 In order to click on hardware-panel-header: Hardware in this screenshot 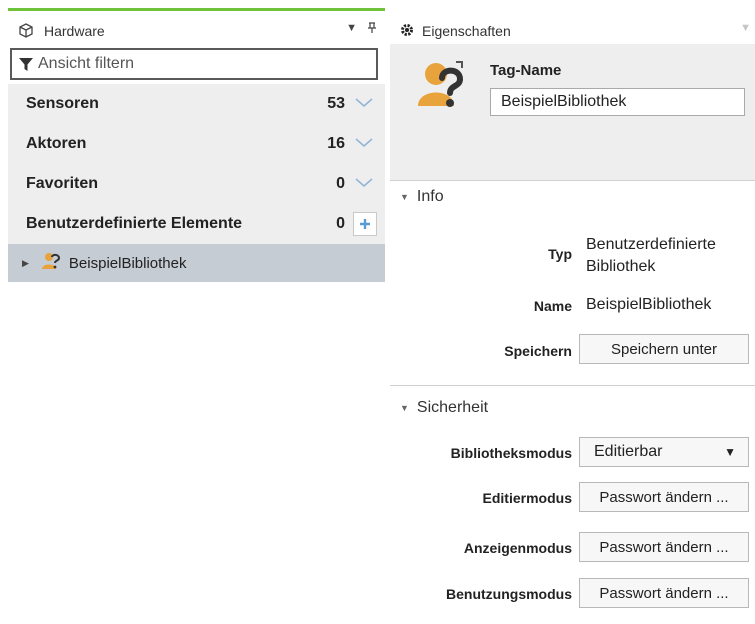, I will do `click(61, 31)`.